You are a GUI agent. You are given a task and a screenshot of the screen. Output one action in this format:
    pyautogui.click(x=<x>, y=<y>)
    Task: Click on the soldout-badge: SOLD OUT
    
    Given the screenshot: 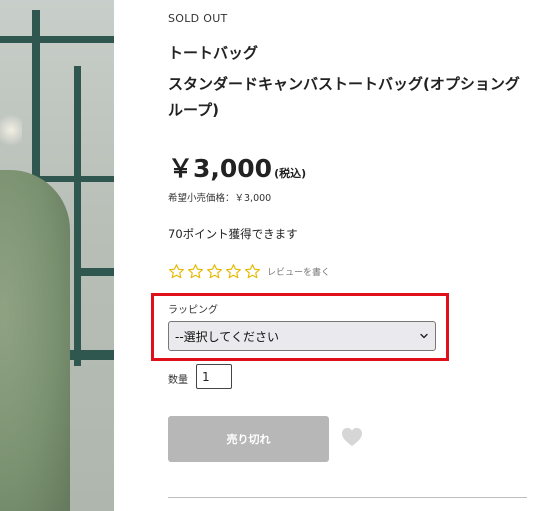 What is the action you would take?
    pyautogui.click(x=198, y=18)
    